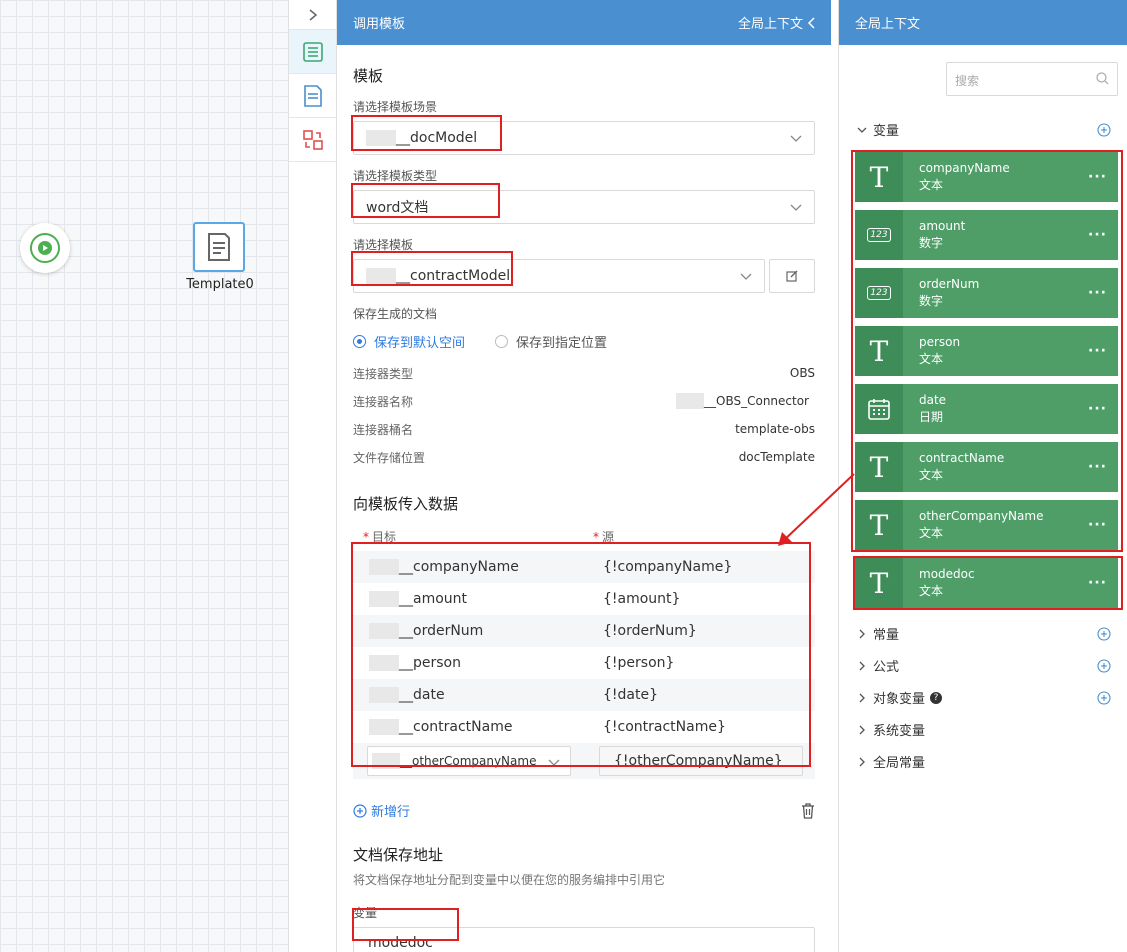 The height and width of the screenshot is (952, 1127). Describe the element at coordinates (395, 107) in the screenshot. I see `scene-label: 请选择模板场景` at that location.